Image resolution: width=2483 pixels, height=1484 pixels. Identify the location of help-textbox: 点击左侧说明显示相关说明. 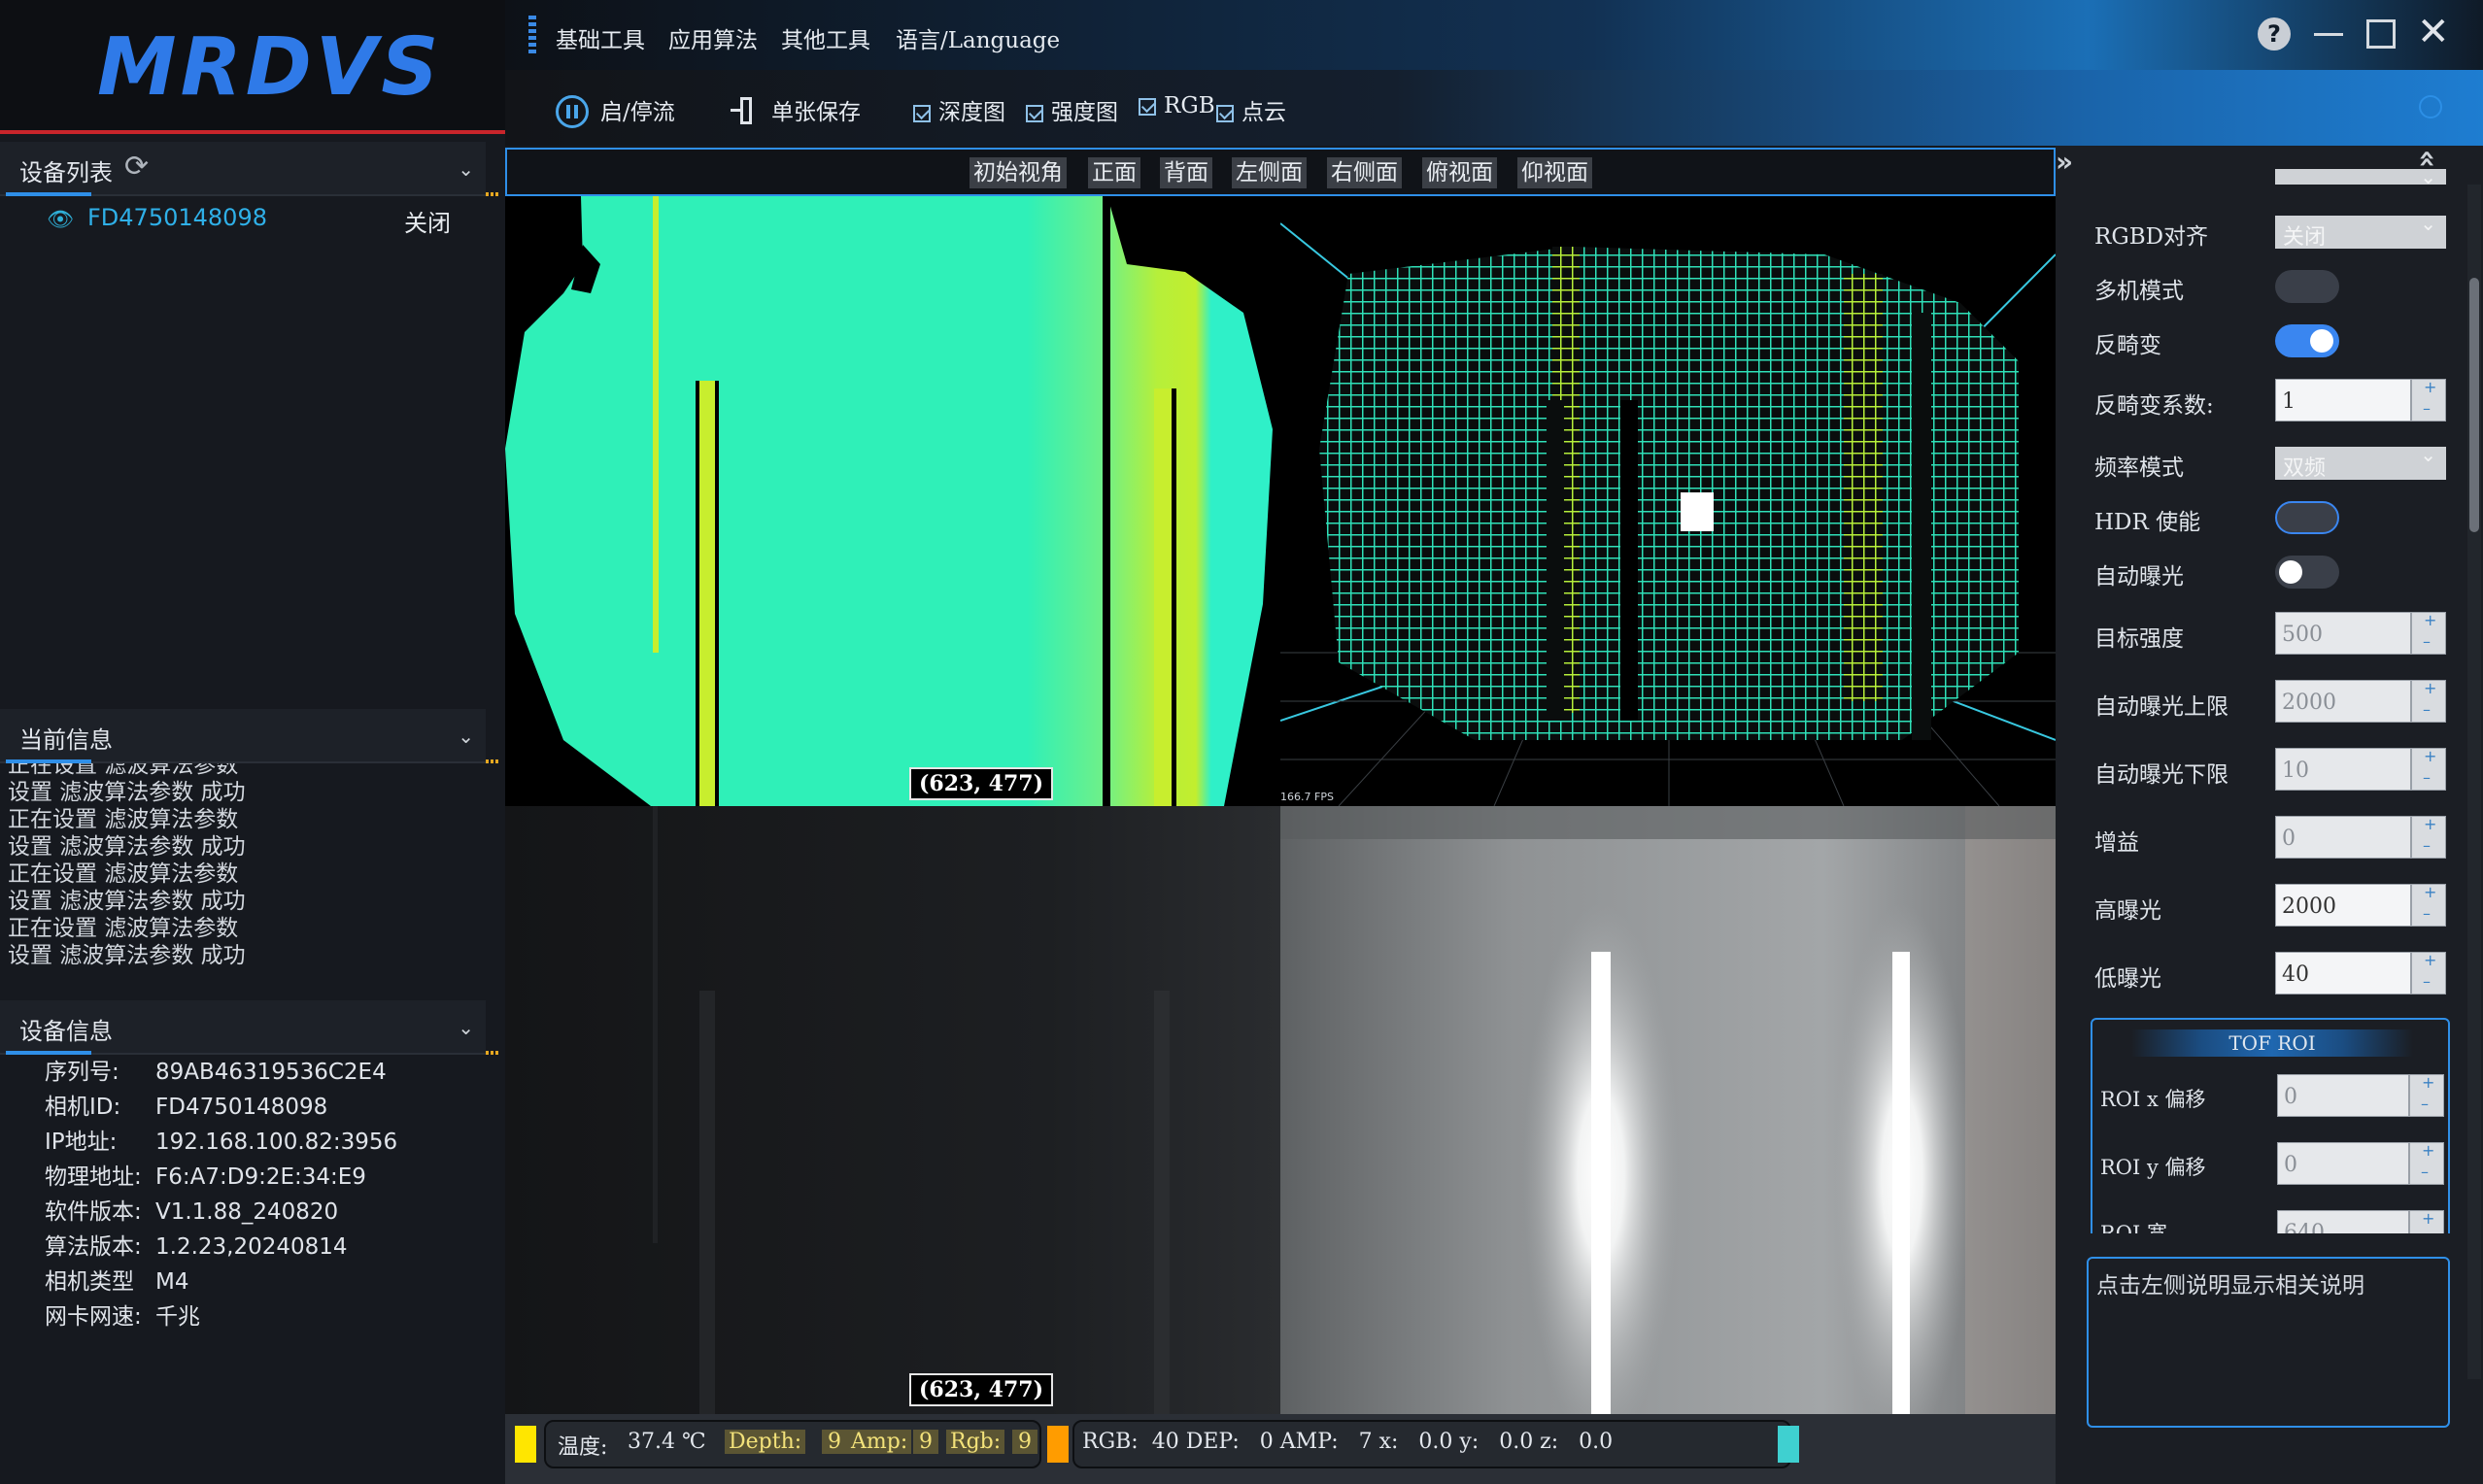
(2268, 1343).